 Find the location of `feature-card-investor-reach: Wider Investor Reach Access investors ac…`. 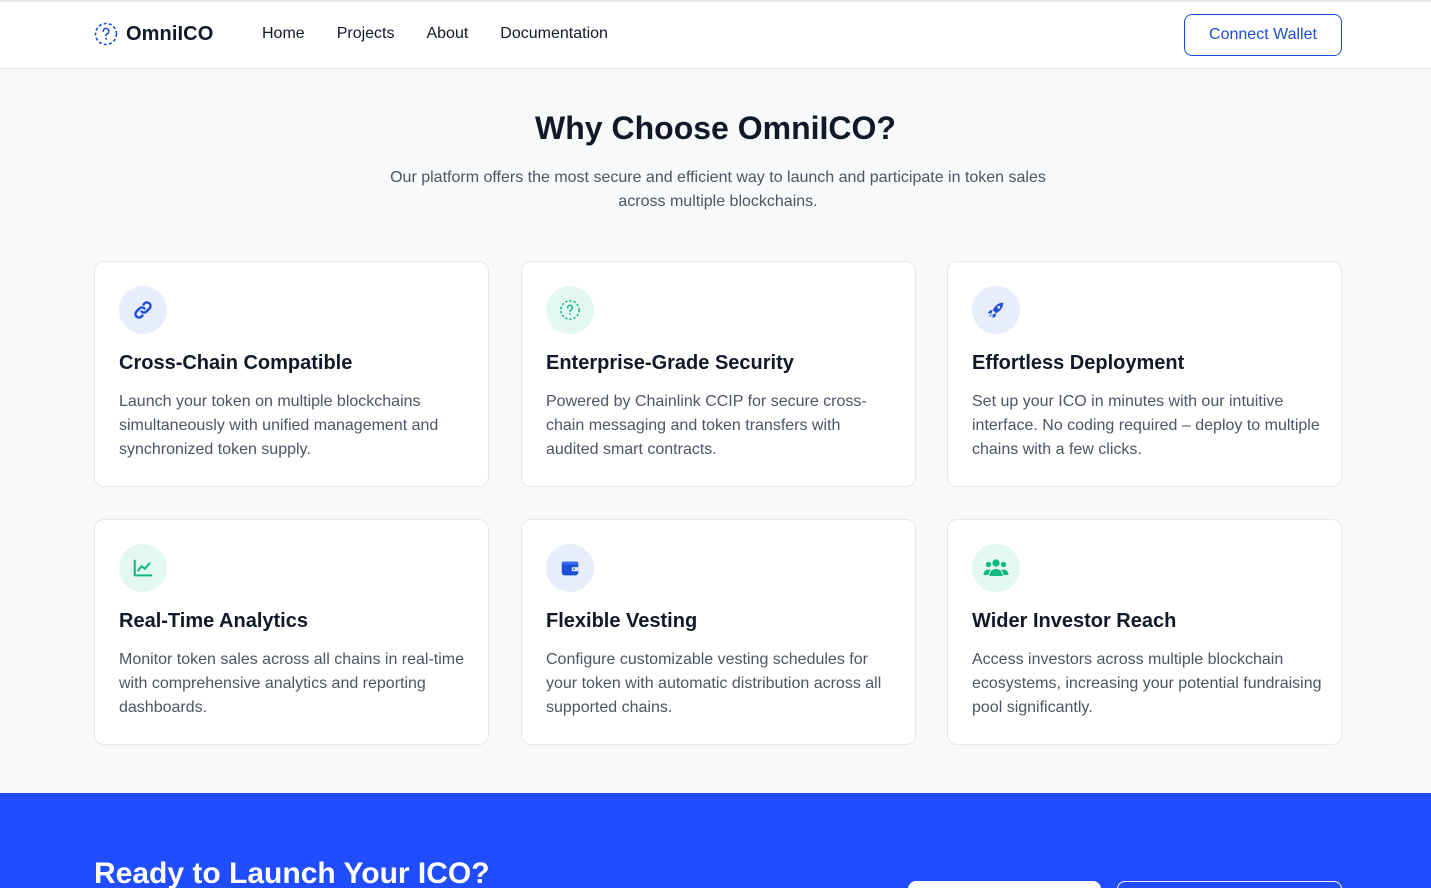

feature-card-investor-reach: Wider Investor Reach Access investors ac… is located at coordinates (1144, 632).